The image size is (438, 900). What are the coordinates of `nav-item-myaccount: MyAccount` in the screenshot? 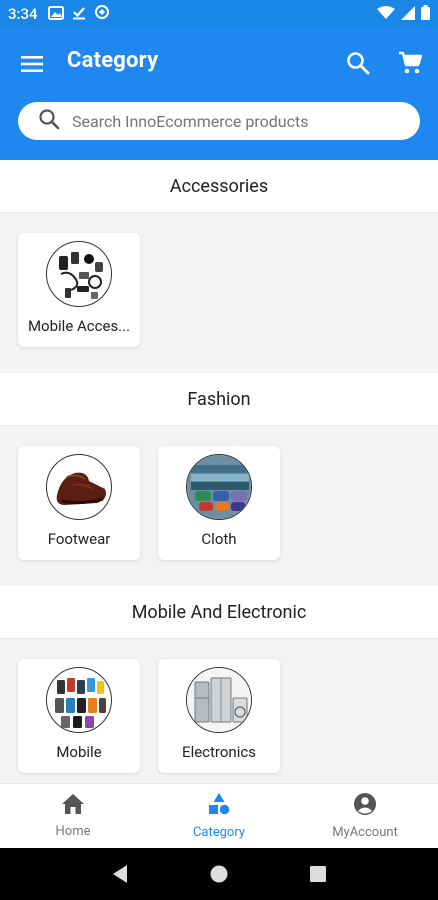 It's located at (365, 816).